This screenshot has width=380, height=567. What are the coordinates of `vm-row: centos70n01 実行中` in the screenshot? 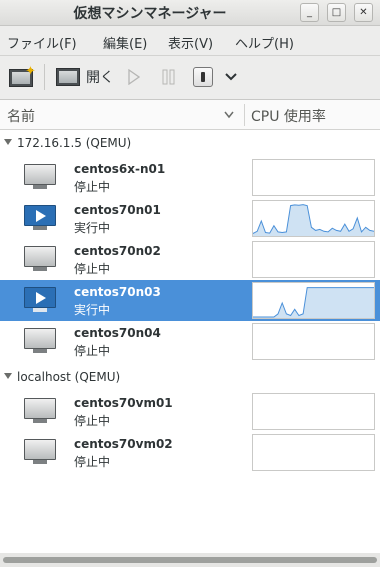 It's located at (190, 218).